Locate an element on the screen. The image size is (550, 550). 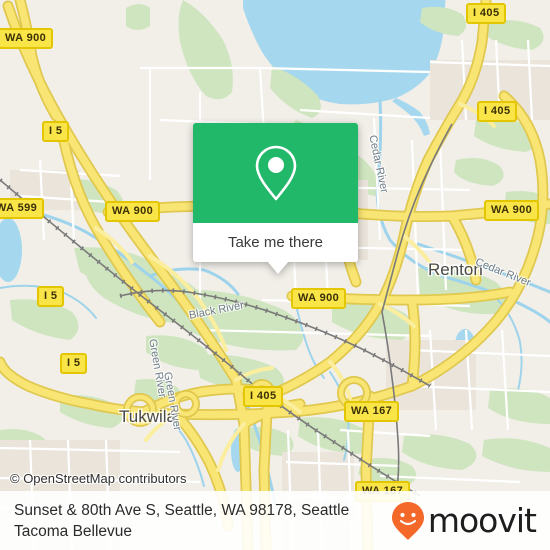
popup-tail-pointer is located at coordinates (278, 267).